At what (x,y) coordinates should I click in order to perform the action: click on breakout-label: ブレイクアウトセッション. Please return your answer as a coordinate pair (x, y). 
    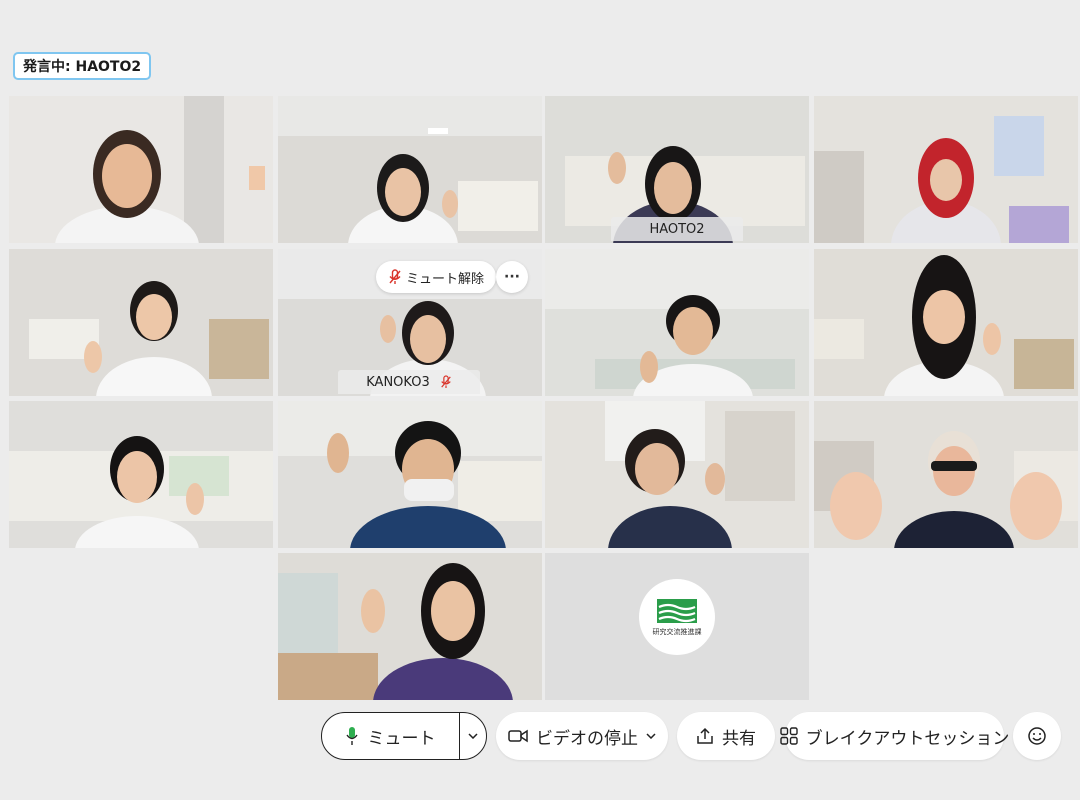
    Looking at the image, I should click on (907, 738).